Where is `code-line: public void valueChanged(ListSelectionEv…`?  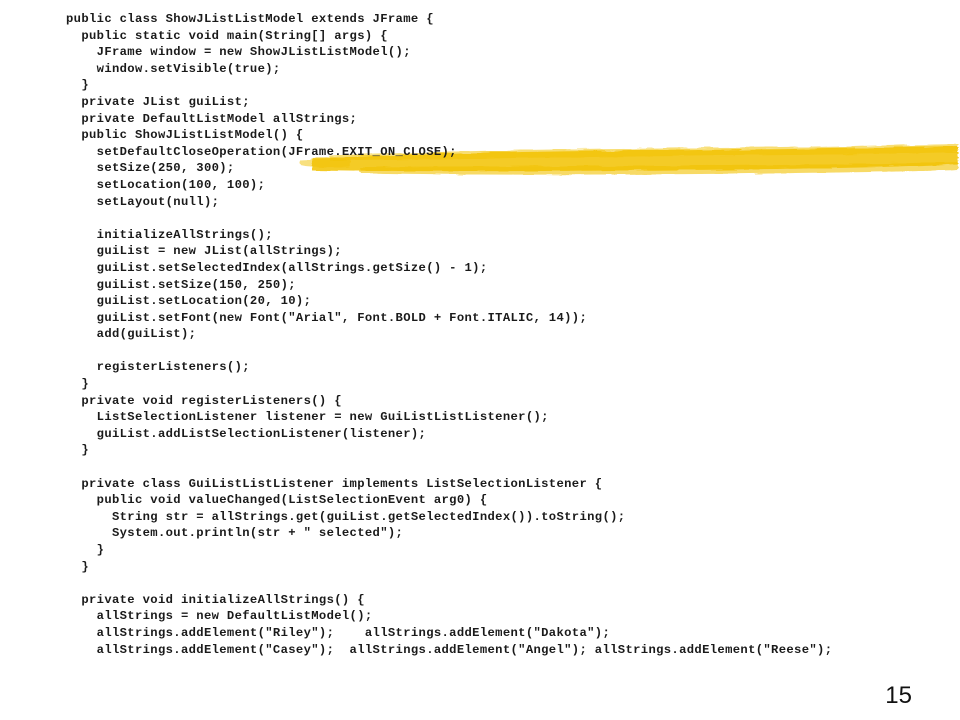 code-line: public void valueChanged(ListSelectionEv… is located at coordinates (277, 500).